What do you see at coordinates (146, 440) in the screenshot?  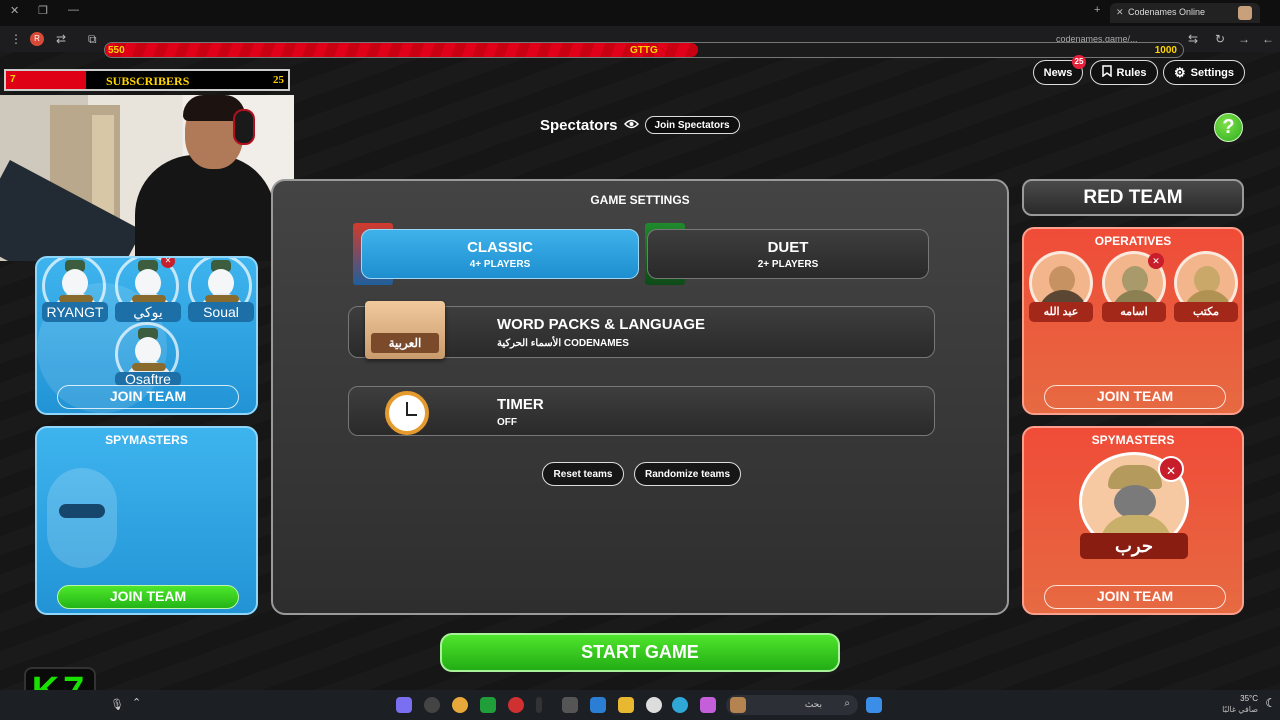 I see `blue-spymasters-title: SPYMASTERS` at bounding box center [146, 440].